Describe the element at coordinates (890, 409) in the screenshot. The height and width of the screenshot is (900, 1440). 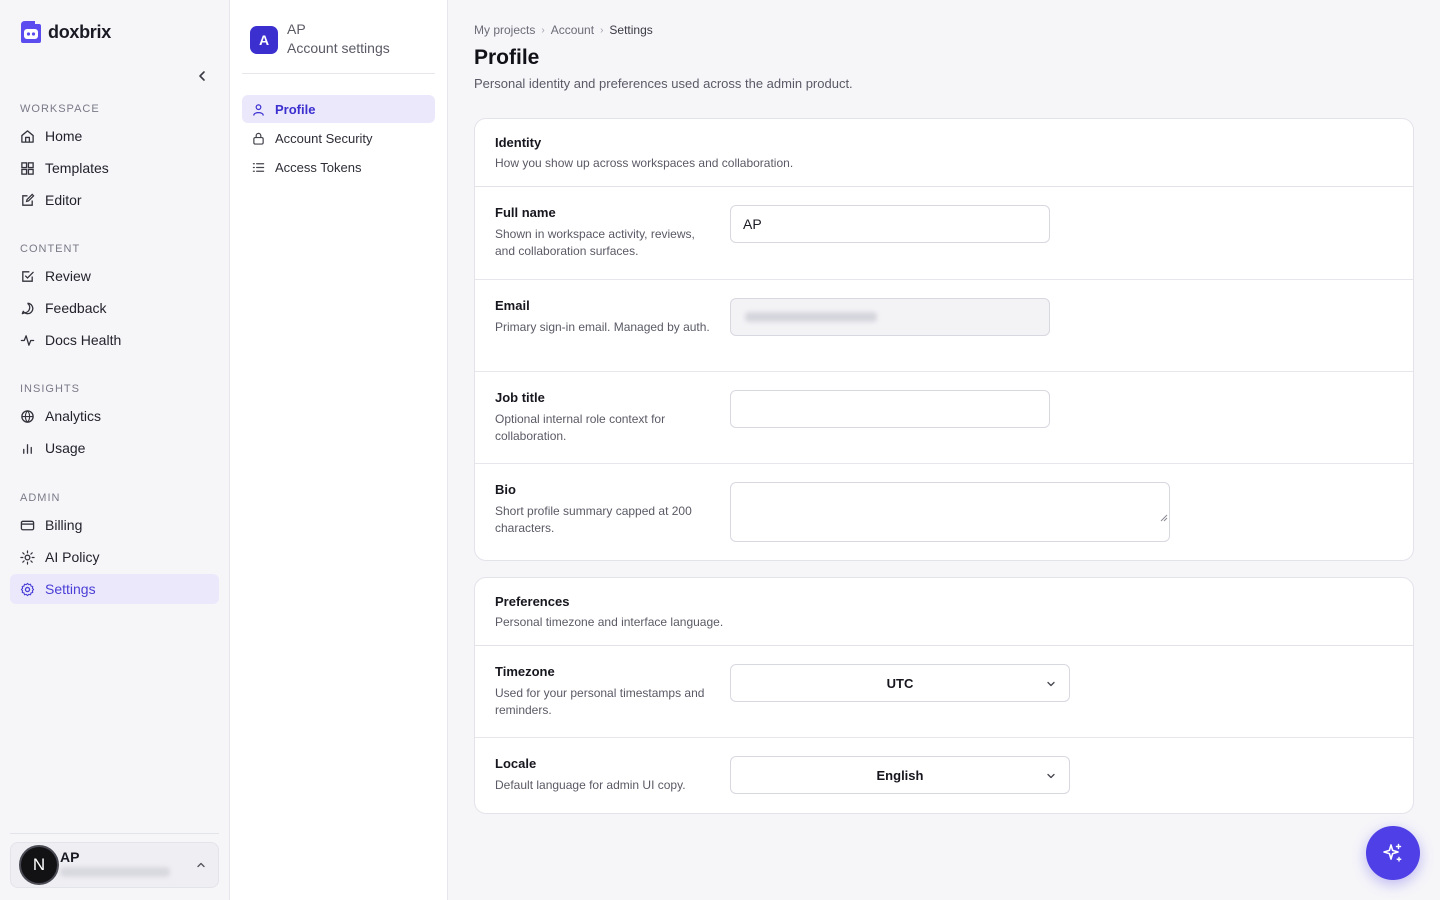
I see `job-title-input` at that location.